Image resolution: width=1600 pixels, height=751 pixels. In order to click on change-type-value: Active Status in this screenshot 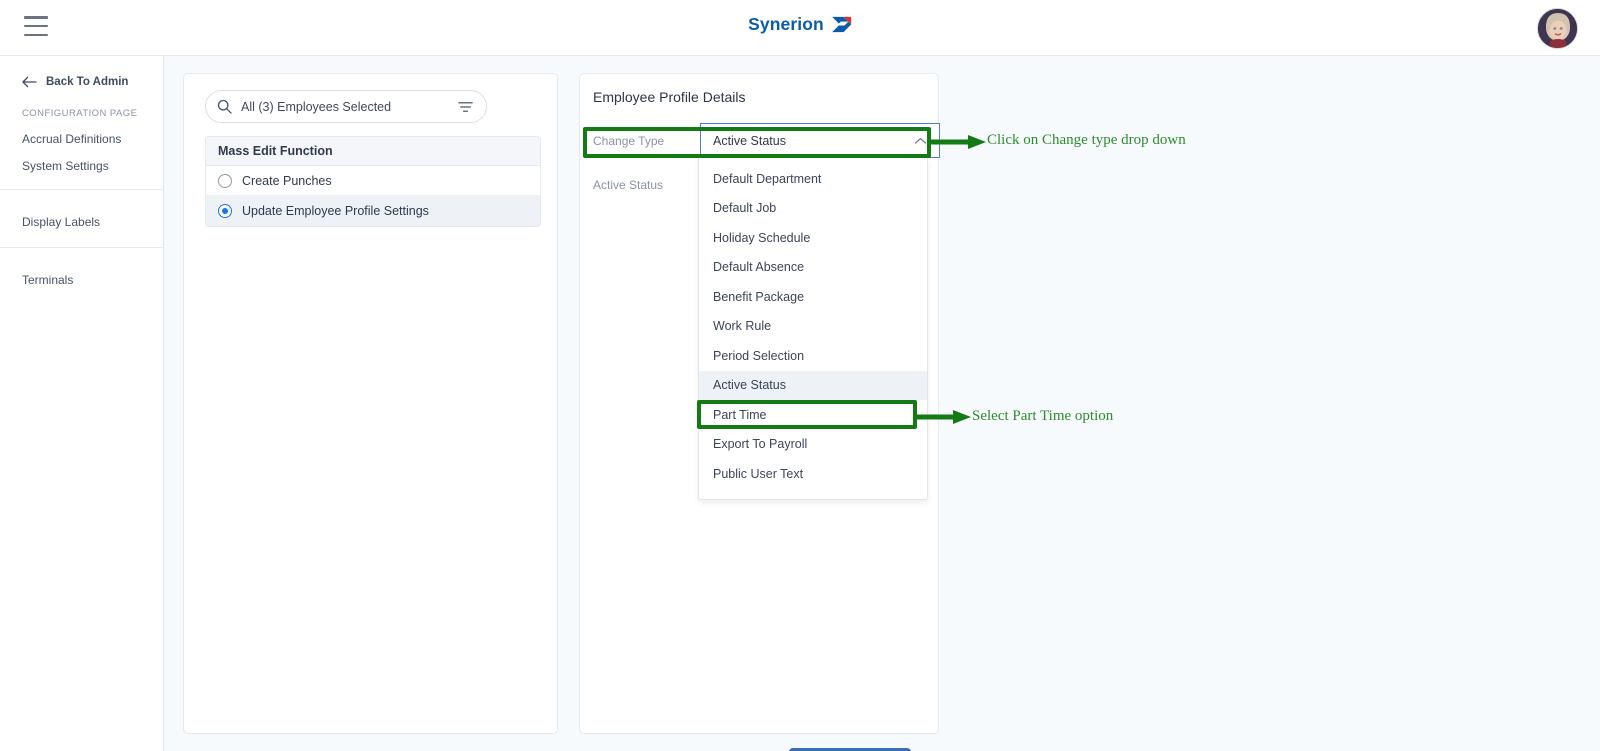, I will do `click(749, 140)`.